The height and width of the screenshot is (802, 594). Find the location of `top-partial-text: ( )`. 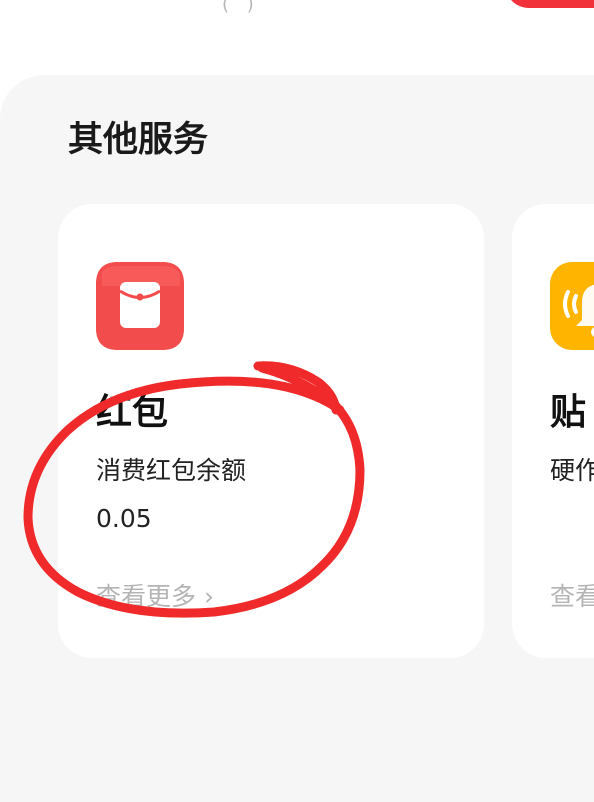

top-partial-text: ( ) is located at coordinates (241, 7).